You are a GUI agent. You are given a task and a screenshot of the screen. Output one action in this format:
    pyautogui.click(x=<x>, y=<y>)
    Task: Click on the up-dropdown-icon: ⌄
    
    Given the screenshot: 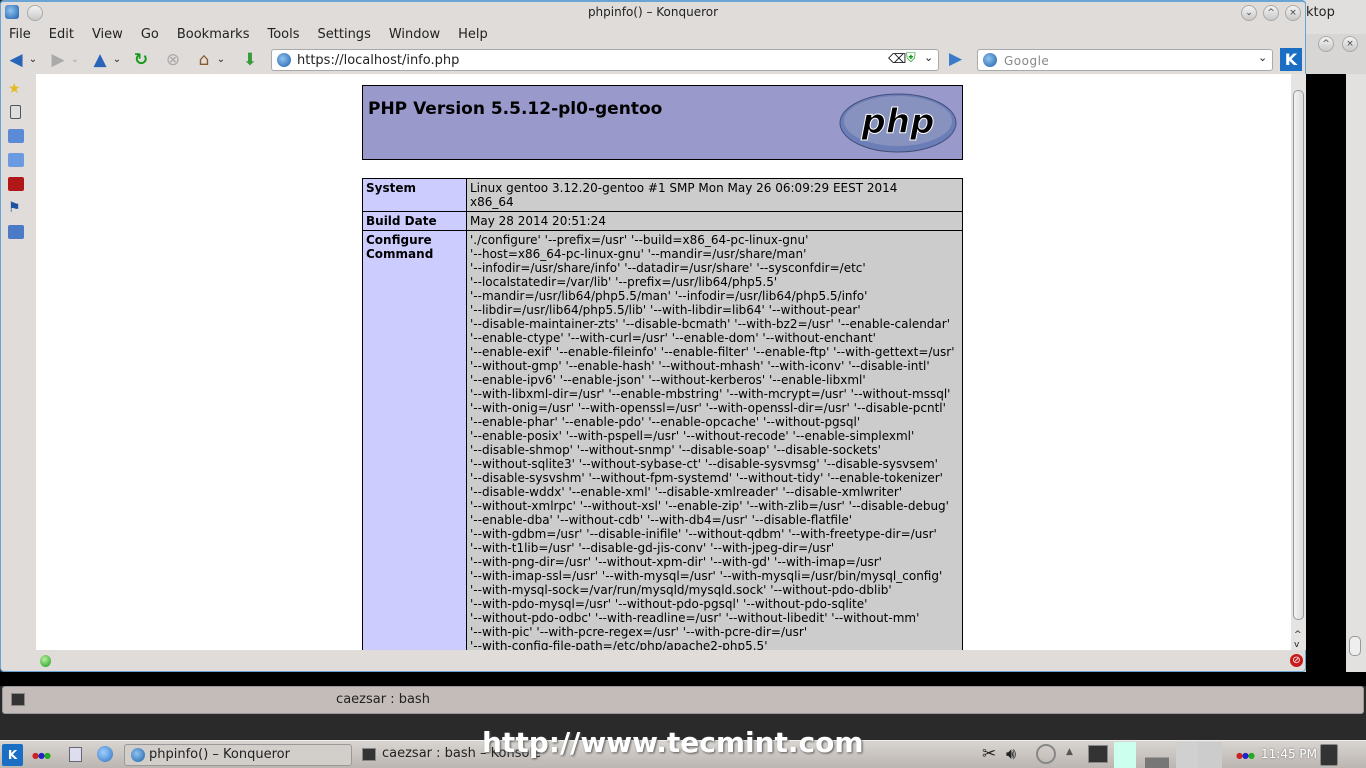 What is the action you would take?
    pyautogui.click(x=117, y=60)
    